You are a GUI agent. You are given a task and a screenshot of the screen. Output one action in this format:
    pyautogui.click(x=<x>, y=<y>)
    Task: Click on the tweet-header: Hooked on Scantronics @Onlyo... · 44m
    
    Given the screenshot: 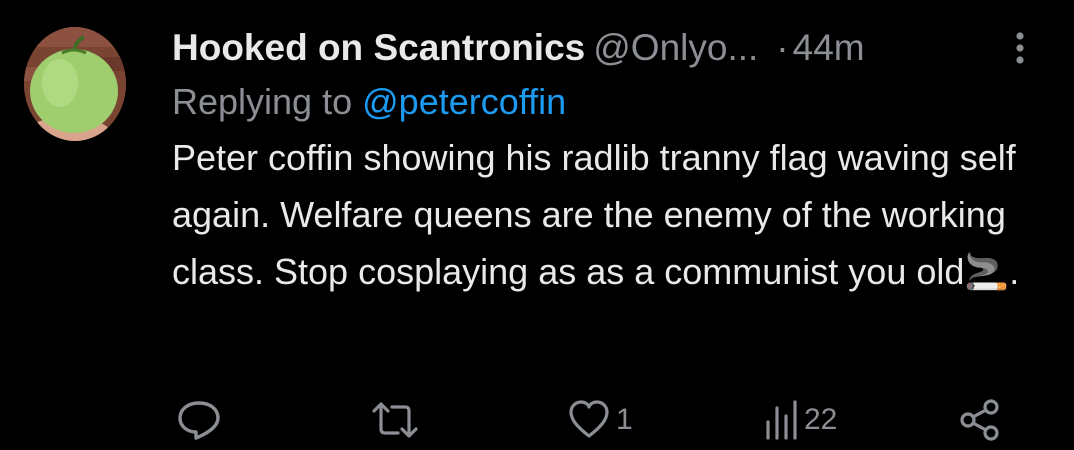 What is the action you would take?
    pyautogui.click(x=612, y=48)
    